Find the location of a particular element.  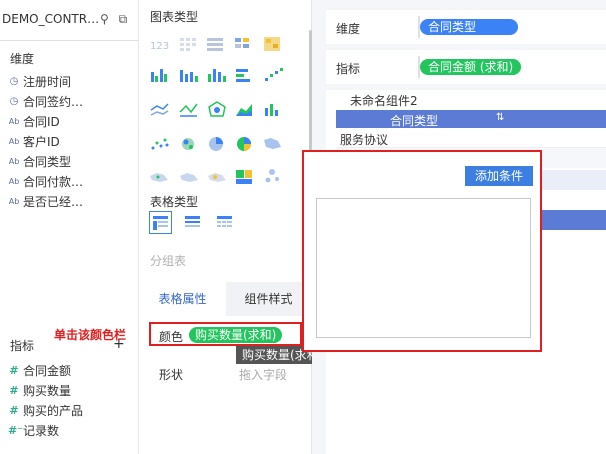

cross-table-icon is located at coordinates (188, 44).